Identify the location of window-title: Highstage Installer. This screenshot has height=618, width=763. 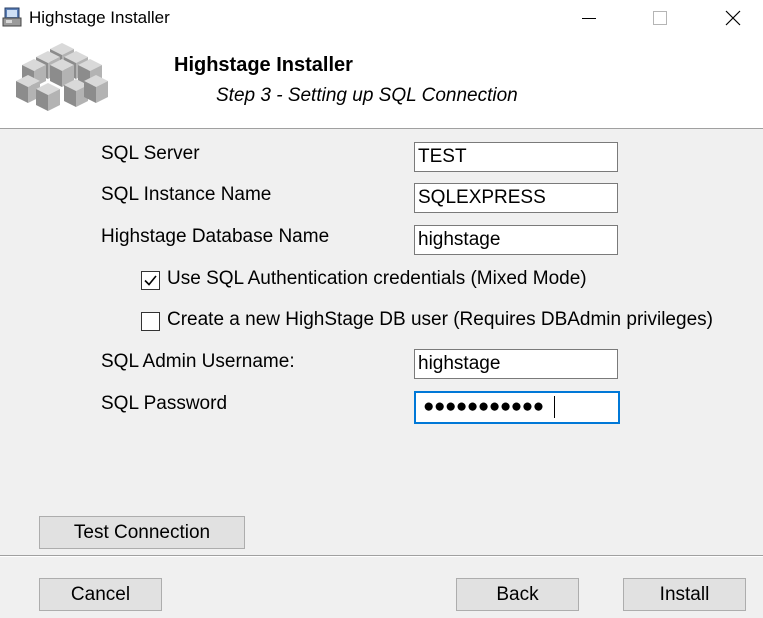
(99, 17).